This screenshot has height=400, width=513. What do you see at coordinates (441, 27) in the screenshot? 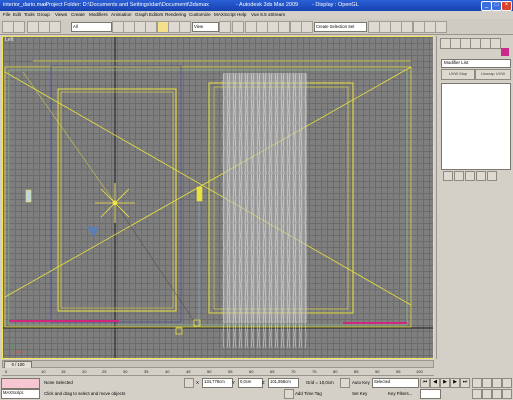
I see `quick-render-icon` at bounding box center [441, 27].